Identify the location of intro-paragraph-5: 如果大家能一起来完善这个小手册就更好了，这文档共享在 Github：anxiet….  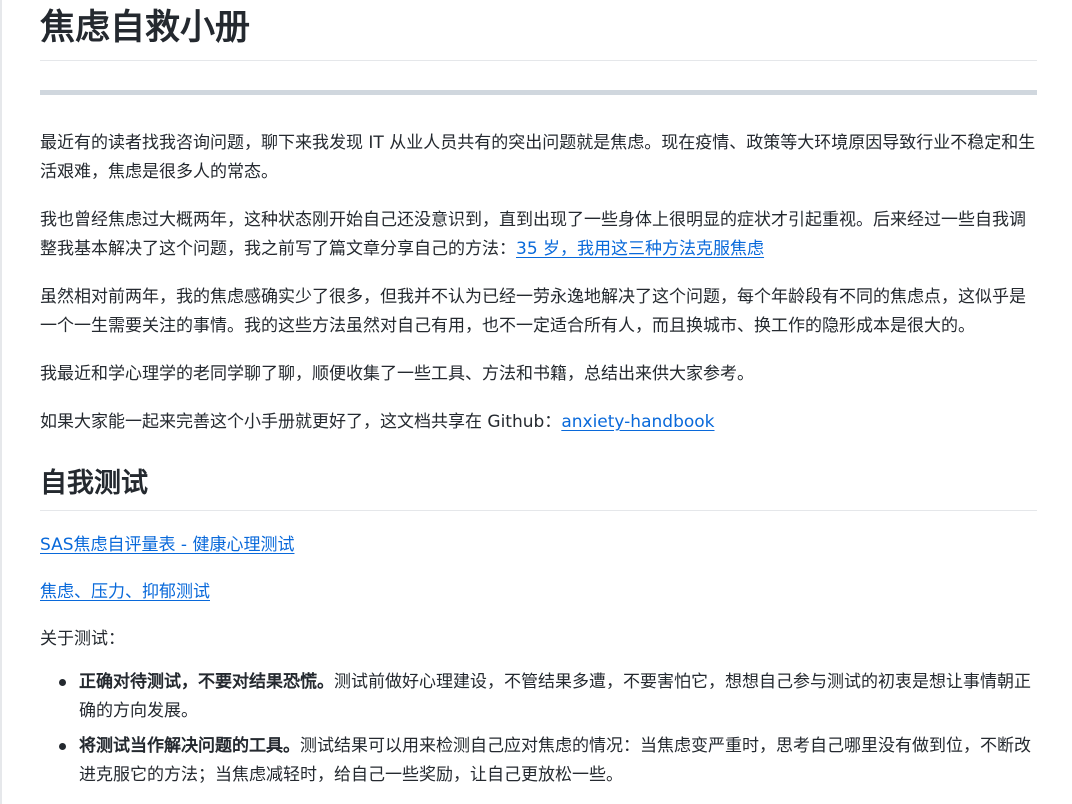
(538, 422).